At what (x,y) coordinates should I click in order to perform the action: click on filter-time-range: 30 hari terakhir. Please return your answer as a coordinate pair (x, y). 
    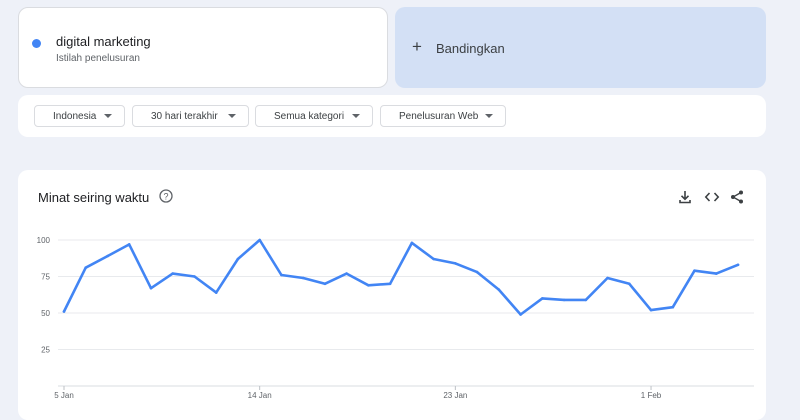
    Looking at the image, I should click on (190, 116).